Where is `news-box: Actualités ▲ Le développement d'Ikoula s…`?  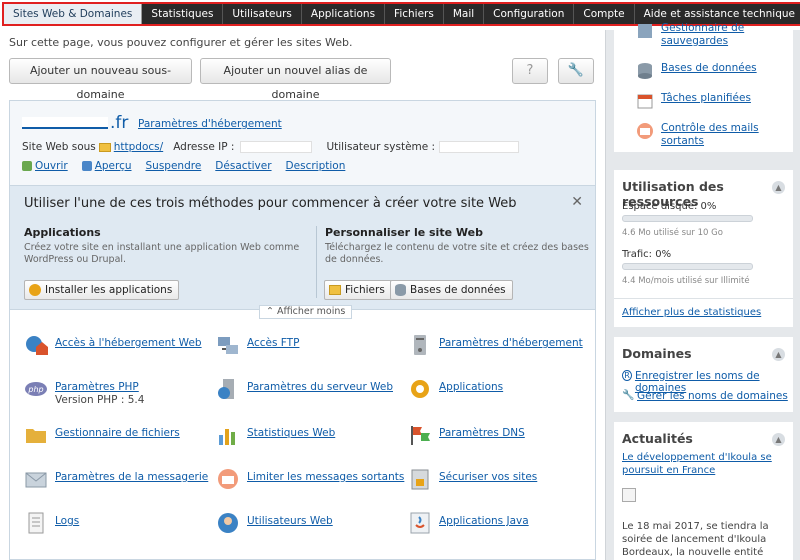 news-box: Actualités ▲ Le développement d'Ikoula s… is located at coordinates (703, 491).